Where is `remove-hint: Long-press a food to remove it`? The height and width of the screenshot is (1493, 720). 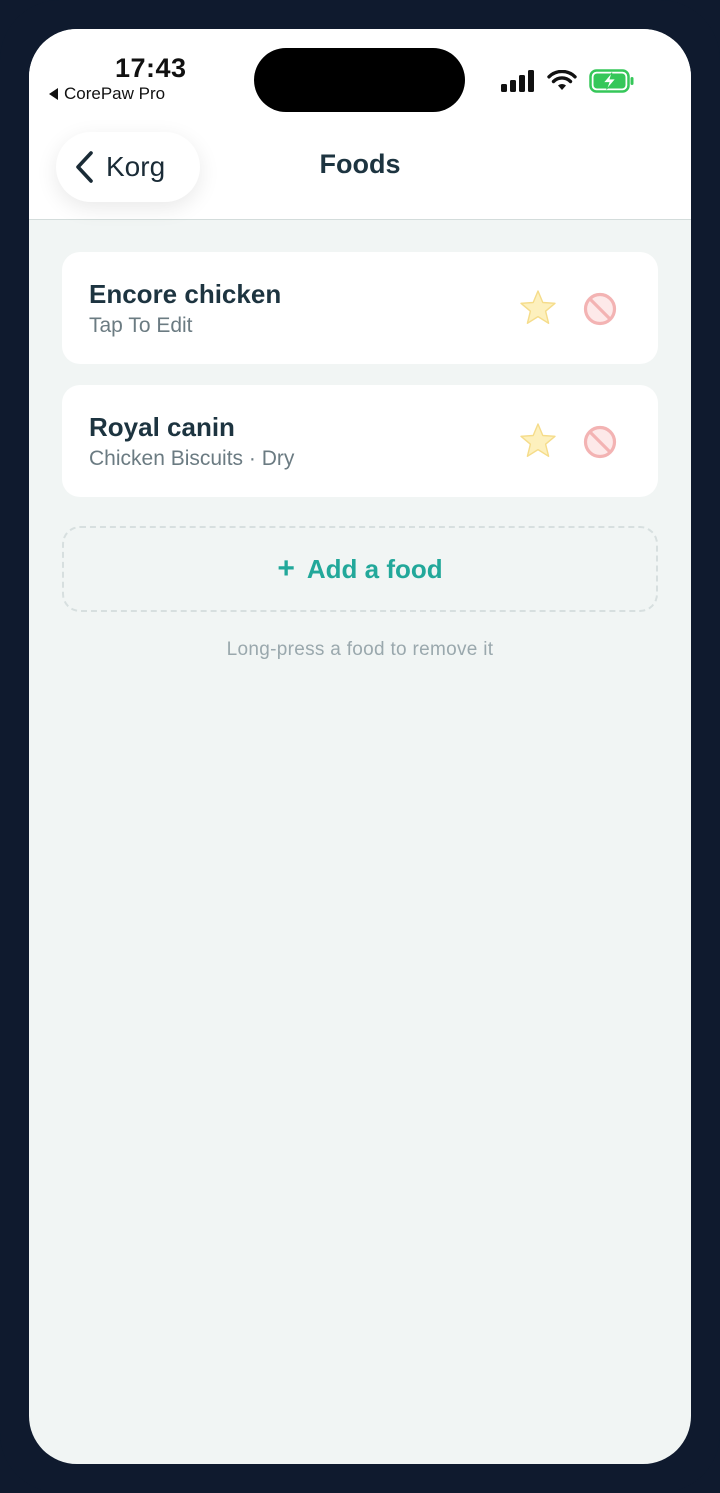
remove-hint: Long-press a food to remove it is located at coordinates (360, 649).